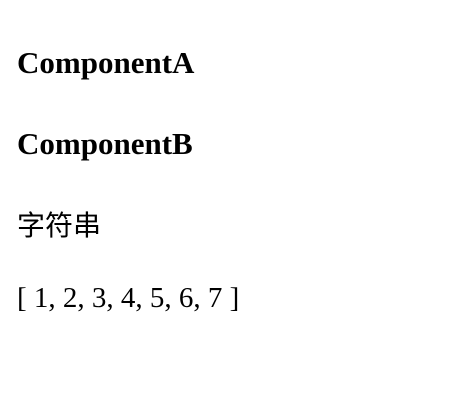 This screenshot has width=454, height=416. What do you see at coordinates (59, 225) in the screenshot?
I see `string-text: 字符串` at bounding box center [59, 225].